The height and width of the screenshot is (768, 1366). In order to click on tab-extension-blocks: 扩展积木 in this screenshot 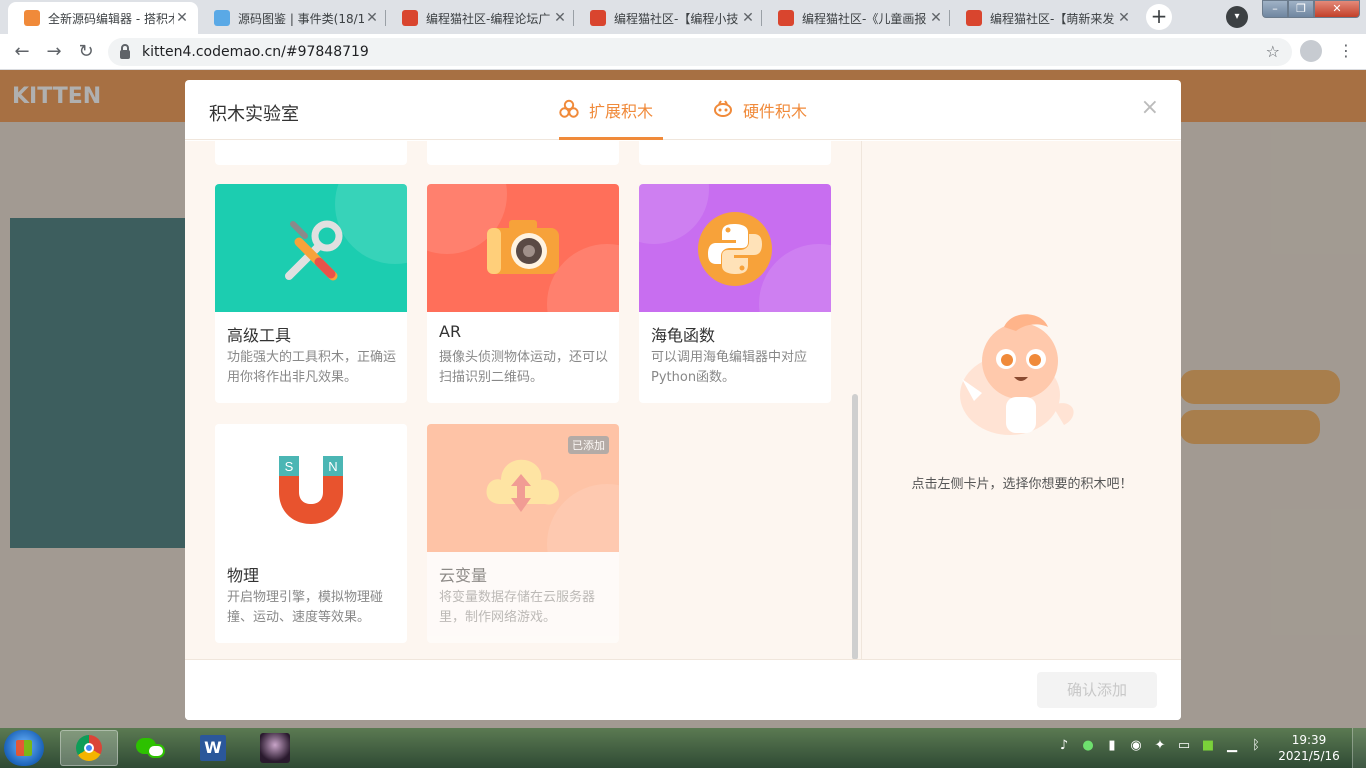, I will do `click(611, 119)`.